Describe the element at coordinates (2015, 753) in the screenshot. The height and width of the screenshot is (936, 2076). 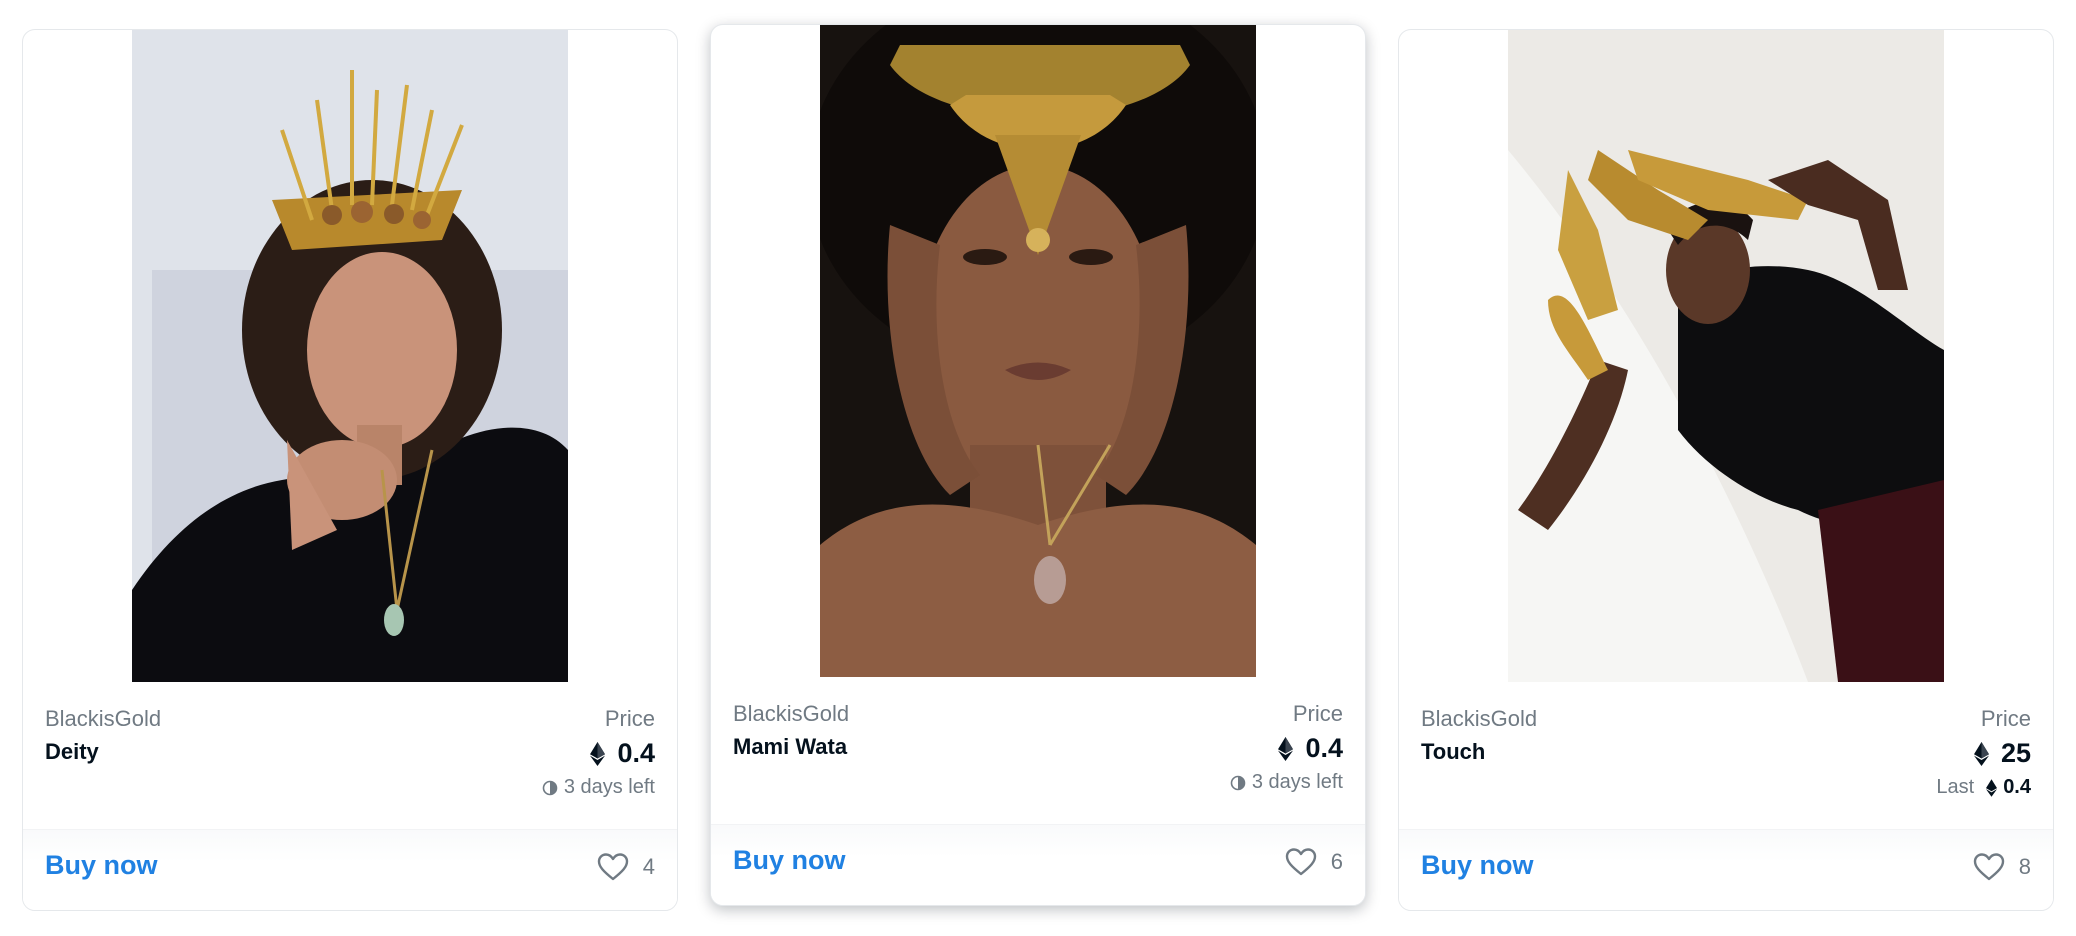
I see `price-amount: 25` at that location.